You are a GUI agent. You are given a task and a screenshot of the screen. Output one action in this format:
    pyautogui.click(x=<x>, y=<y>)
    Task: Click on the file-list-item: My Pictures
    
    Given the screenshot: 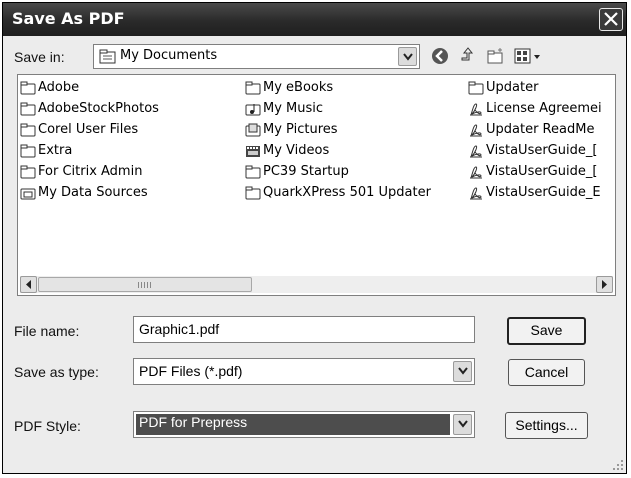 What is the action you would take?
    pyautogui.click(x=351, y=129)
    